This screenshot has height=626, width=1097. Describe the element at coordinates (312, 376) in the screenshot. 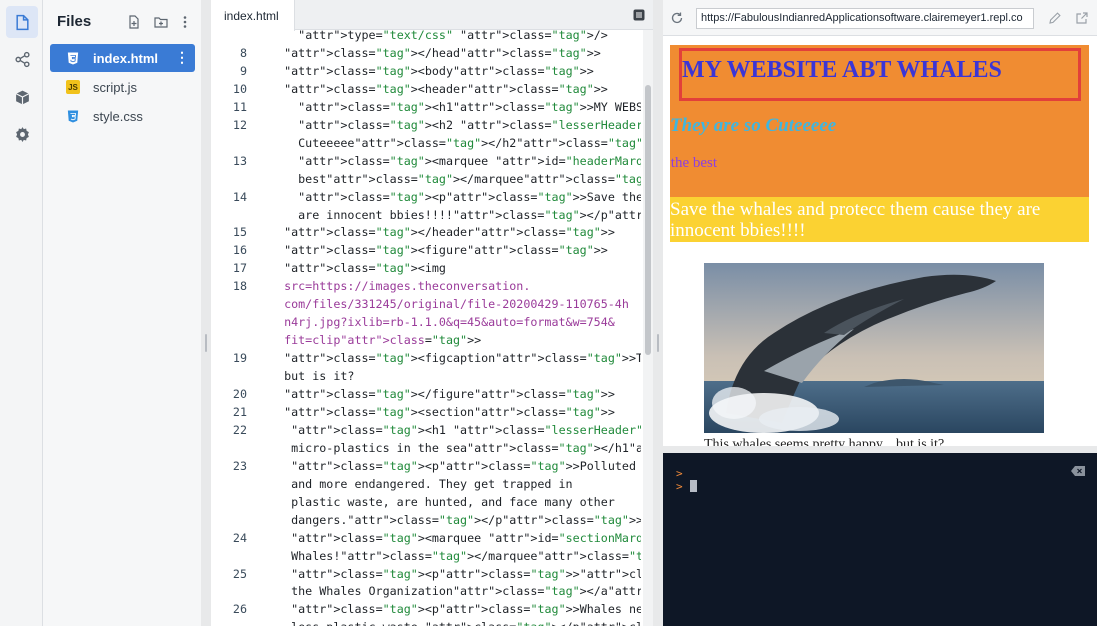

I see `code-text: but is it?` at that location.